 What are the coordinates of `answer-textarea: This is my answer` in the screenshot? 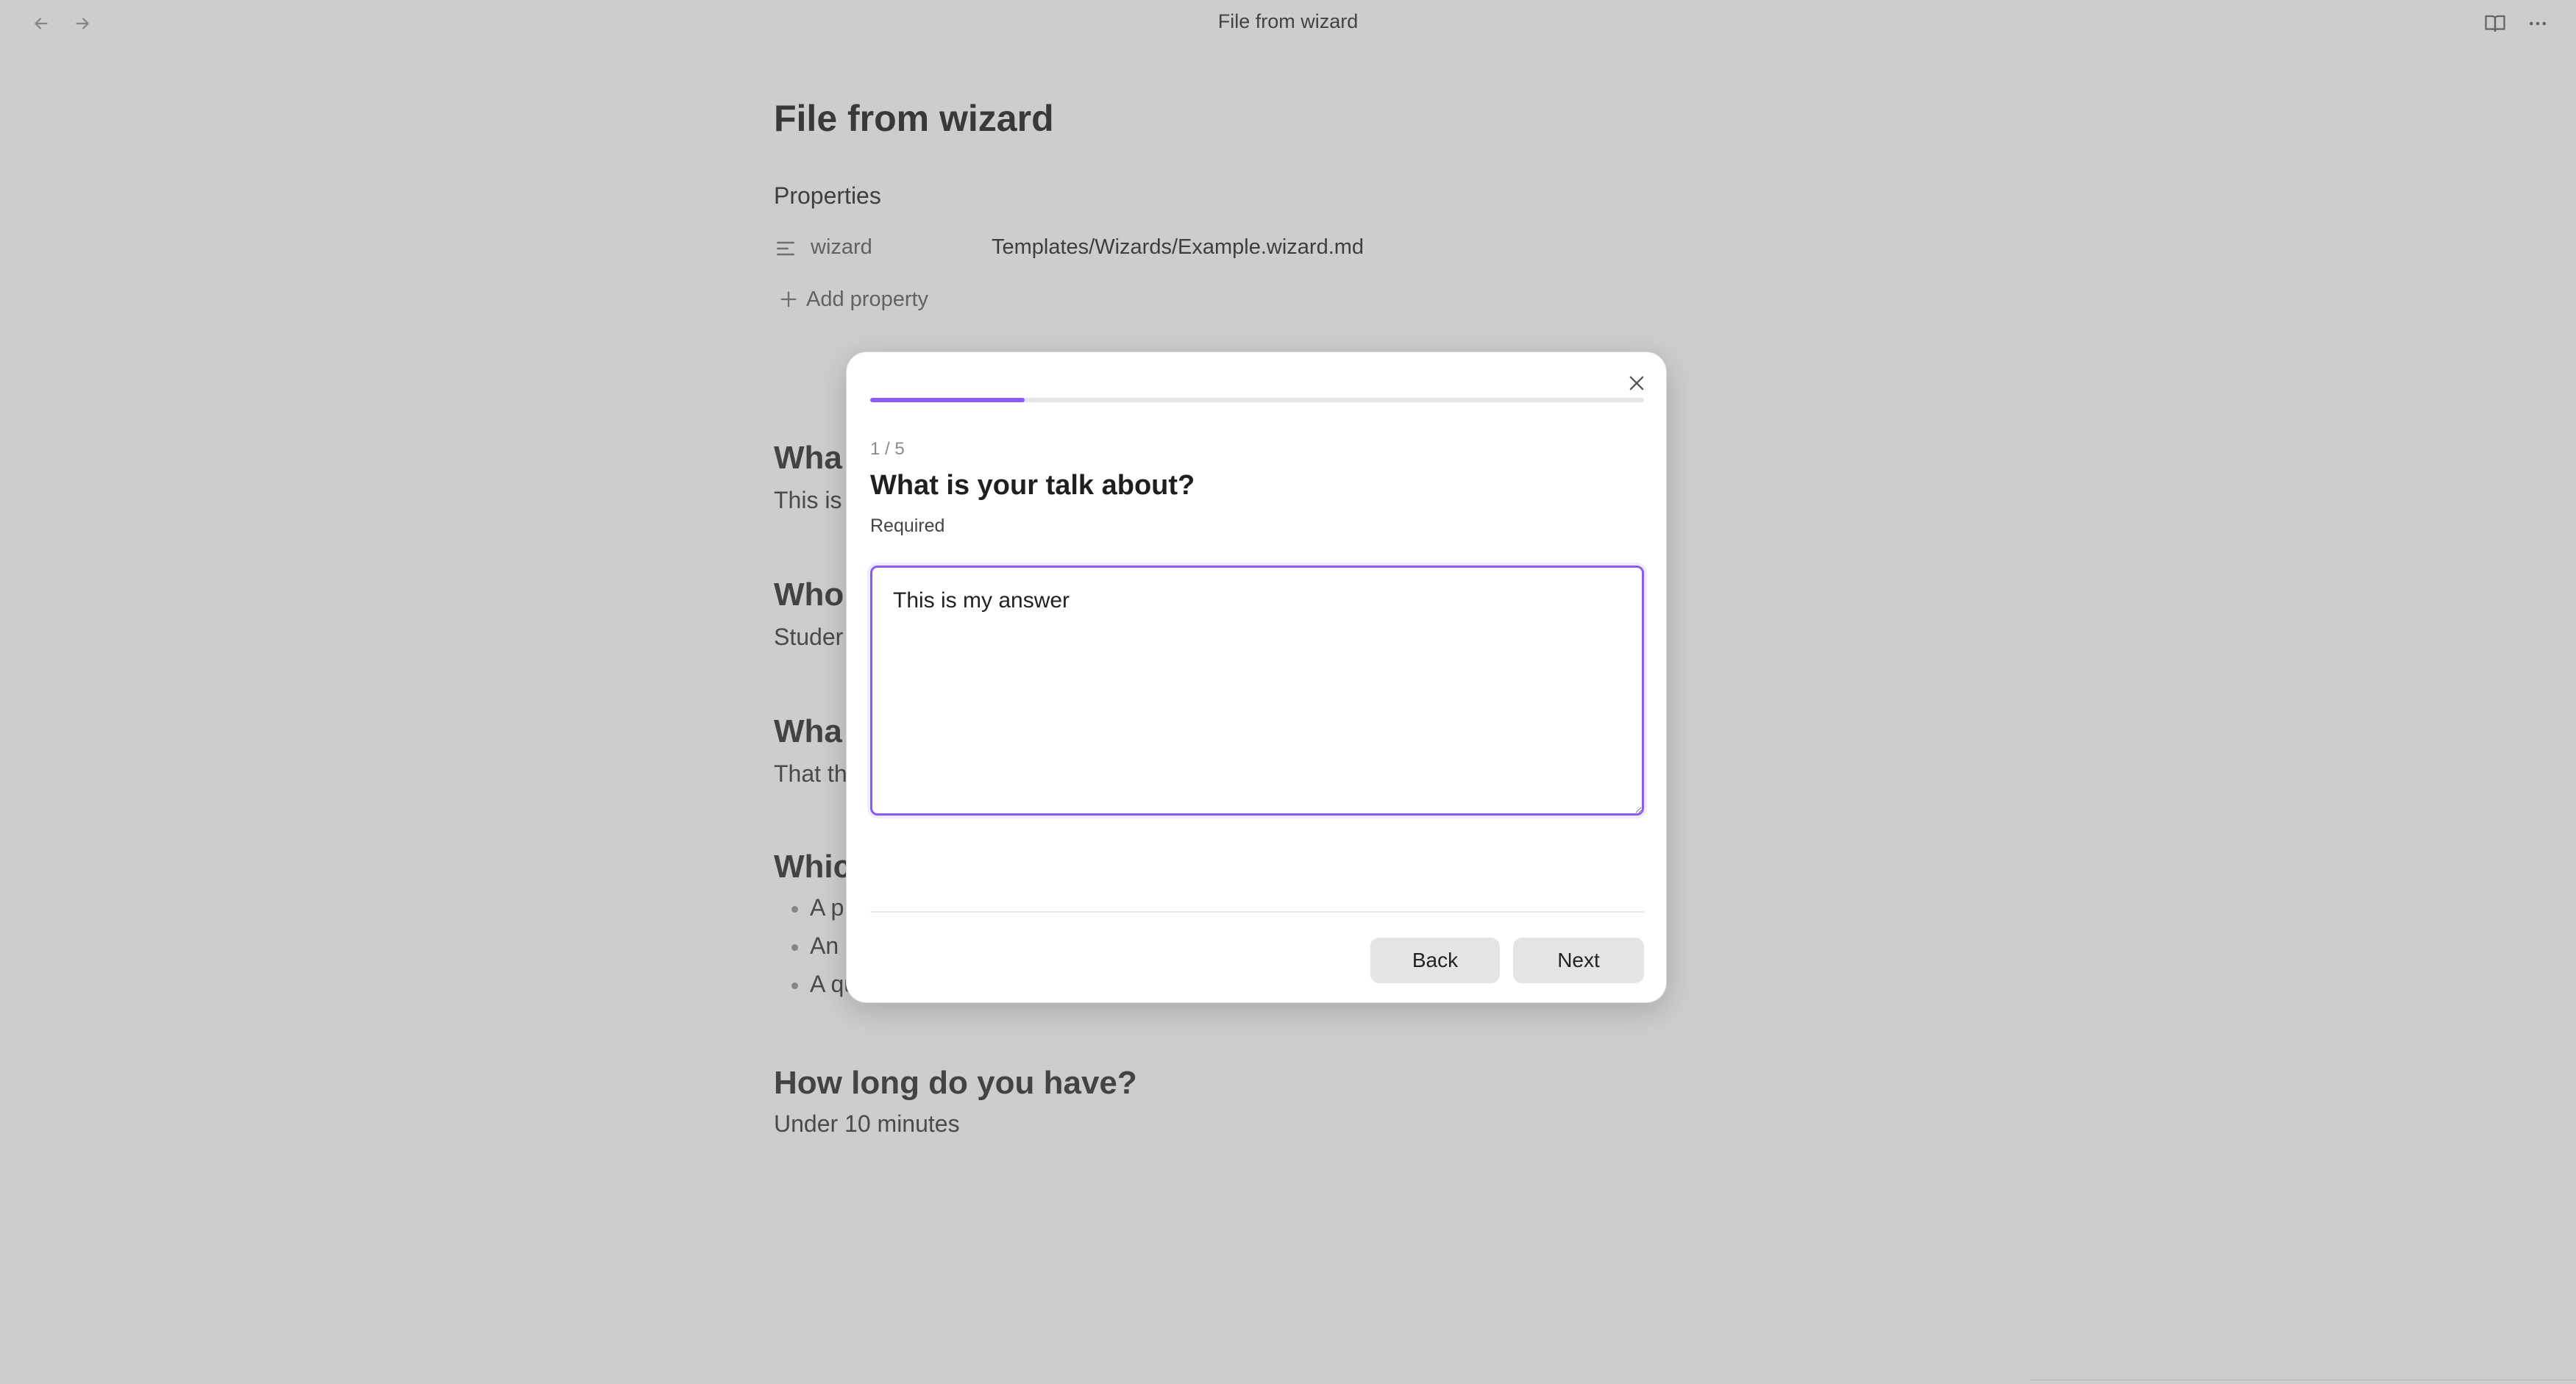 It's located at (1257, 691).